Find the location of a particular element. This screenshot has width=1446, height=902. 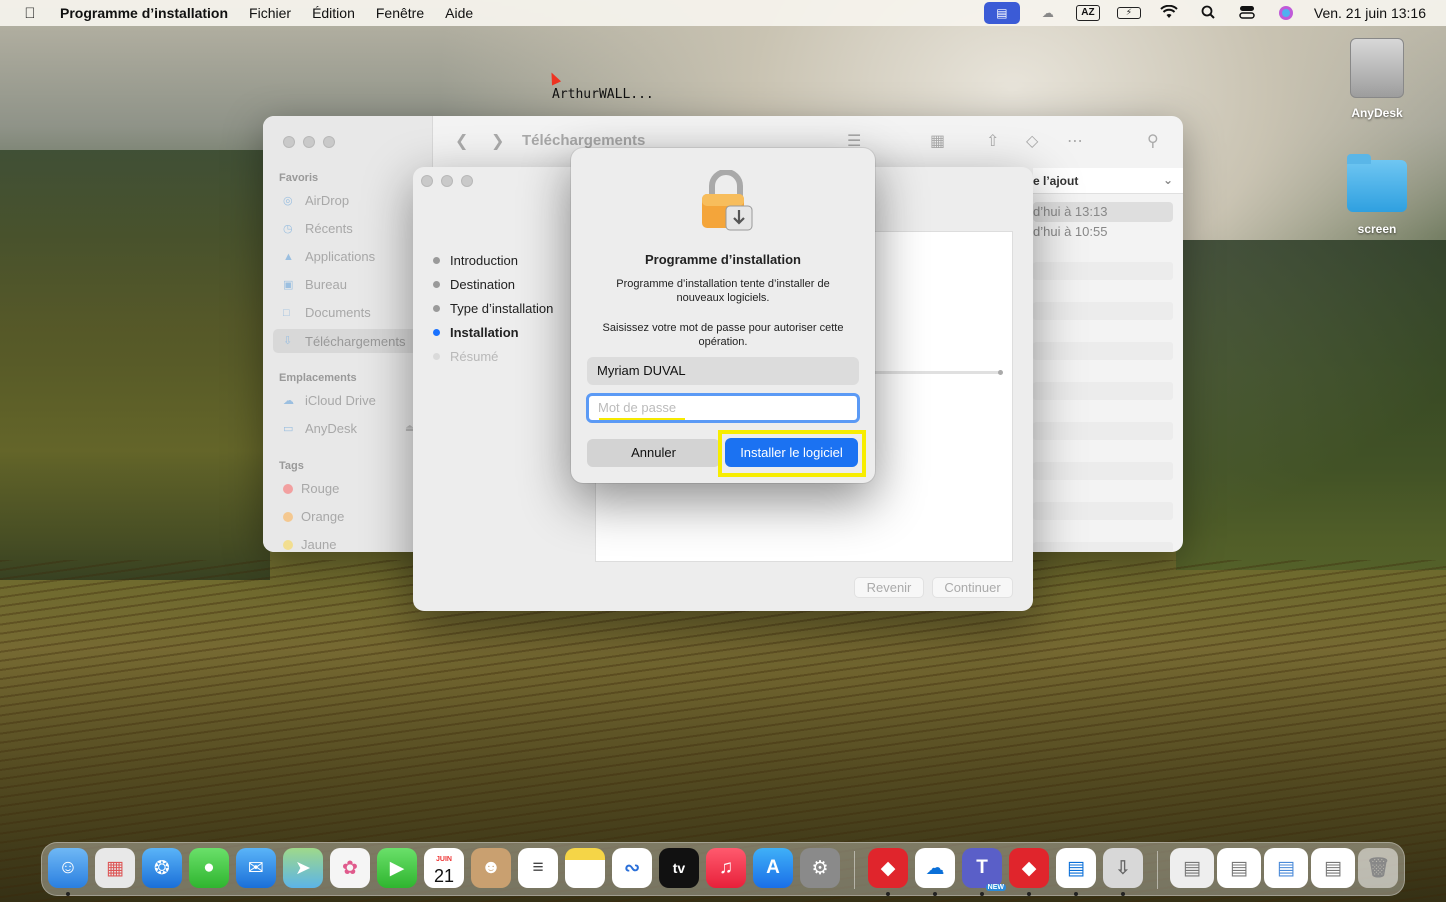

tag-color-dot is located at coordinates (288, 544).